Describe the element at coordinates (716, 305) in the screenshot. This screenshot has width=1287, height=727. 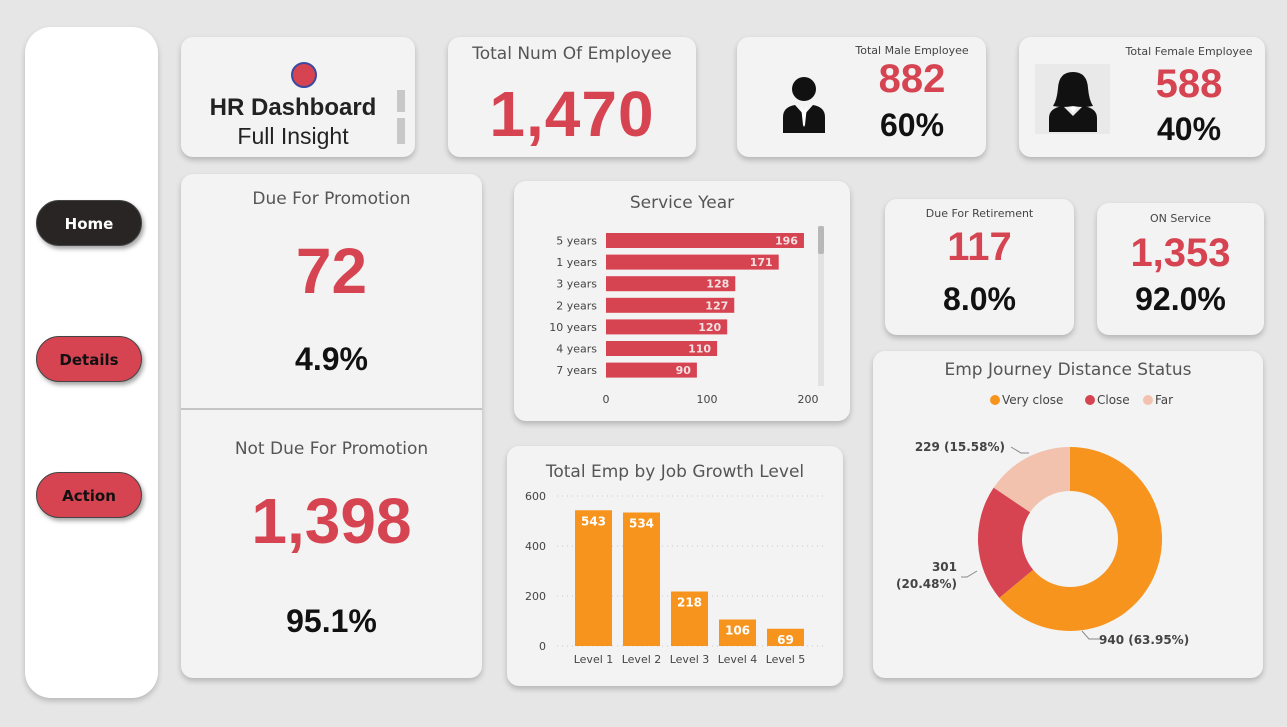
I see `service-year-value-label: 127` at that location.